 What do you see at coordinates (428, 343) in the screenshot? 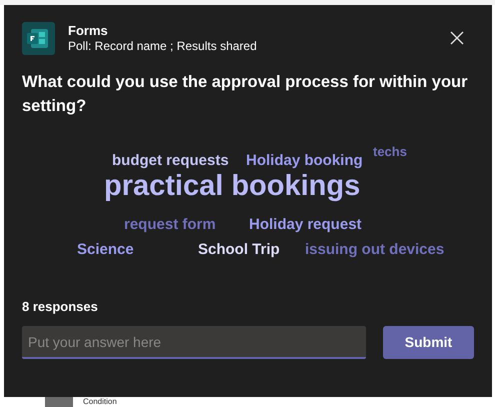
I see `submit-button: Submit` at bounding box center [428, 343].